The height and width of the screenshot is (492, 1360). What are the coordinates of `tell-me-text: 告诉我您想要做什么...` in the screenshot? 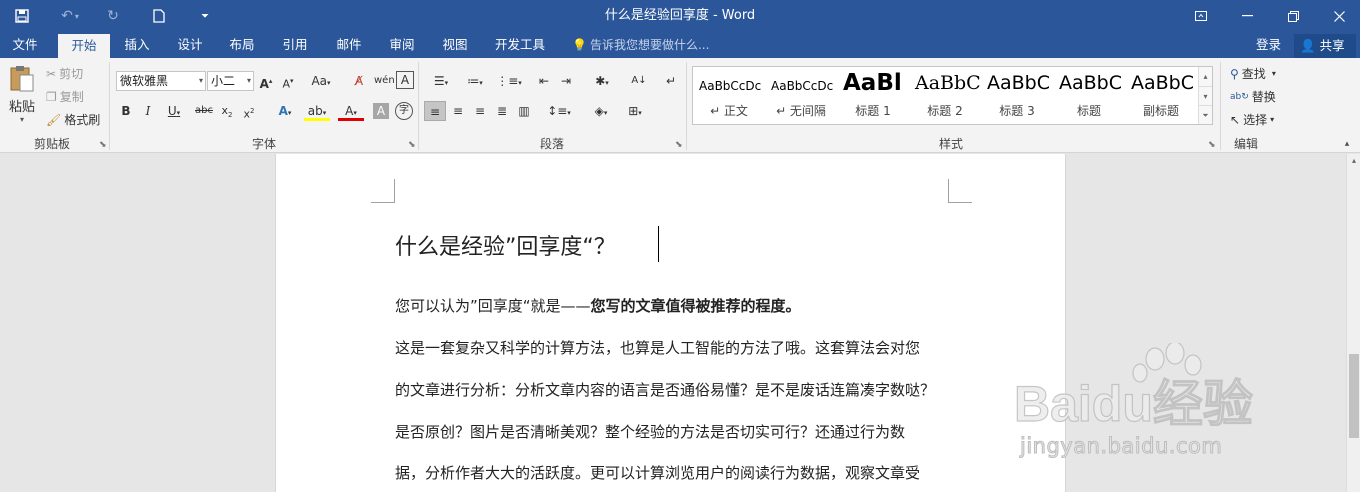 It's located at (649, 45).